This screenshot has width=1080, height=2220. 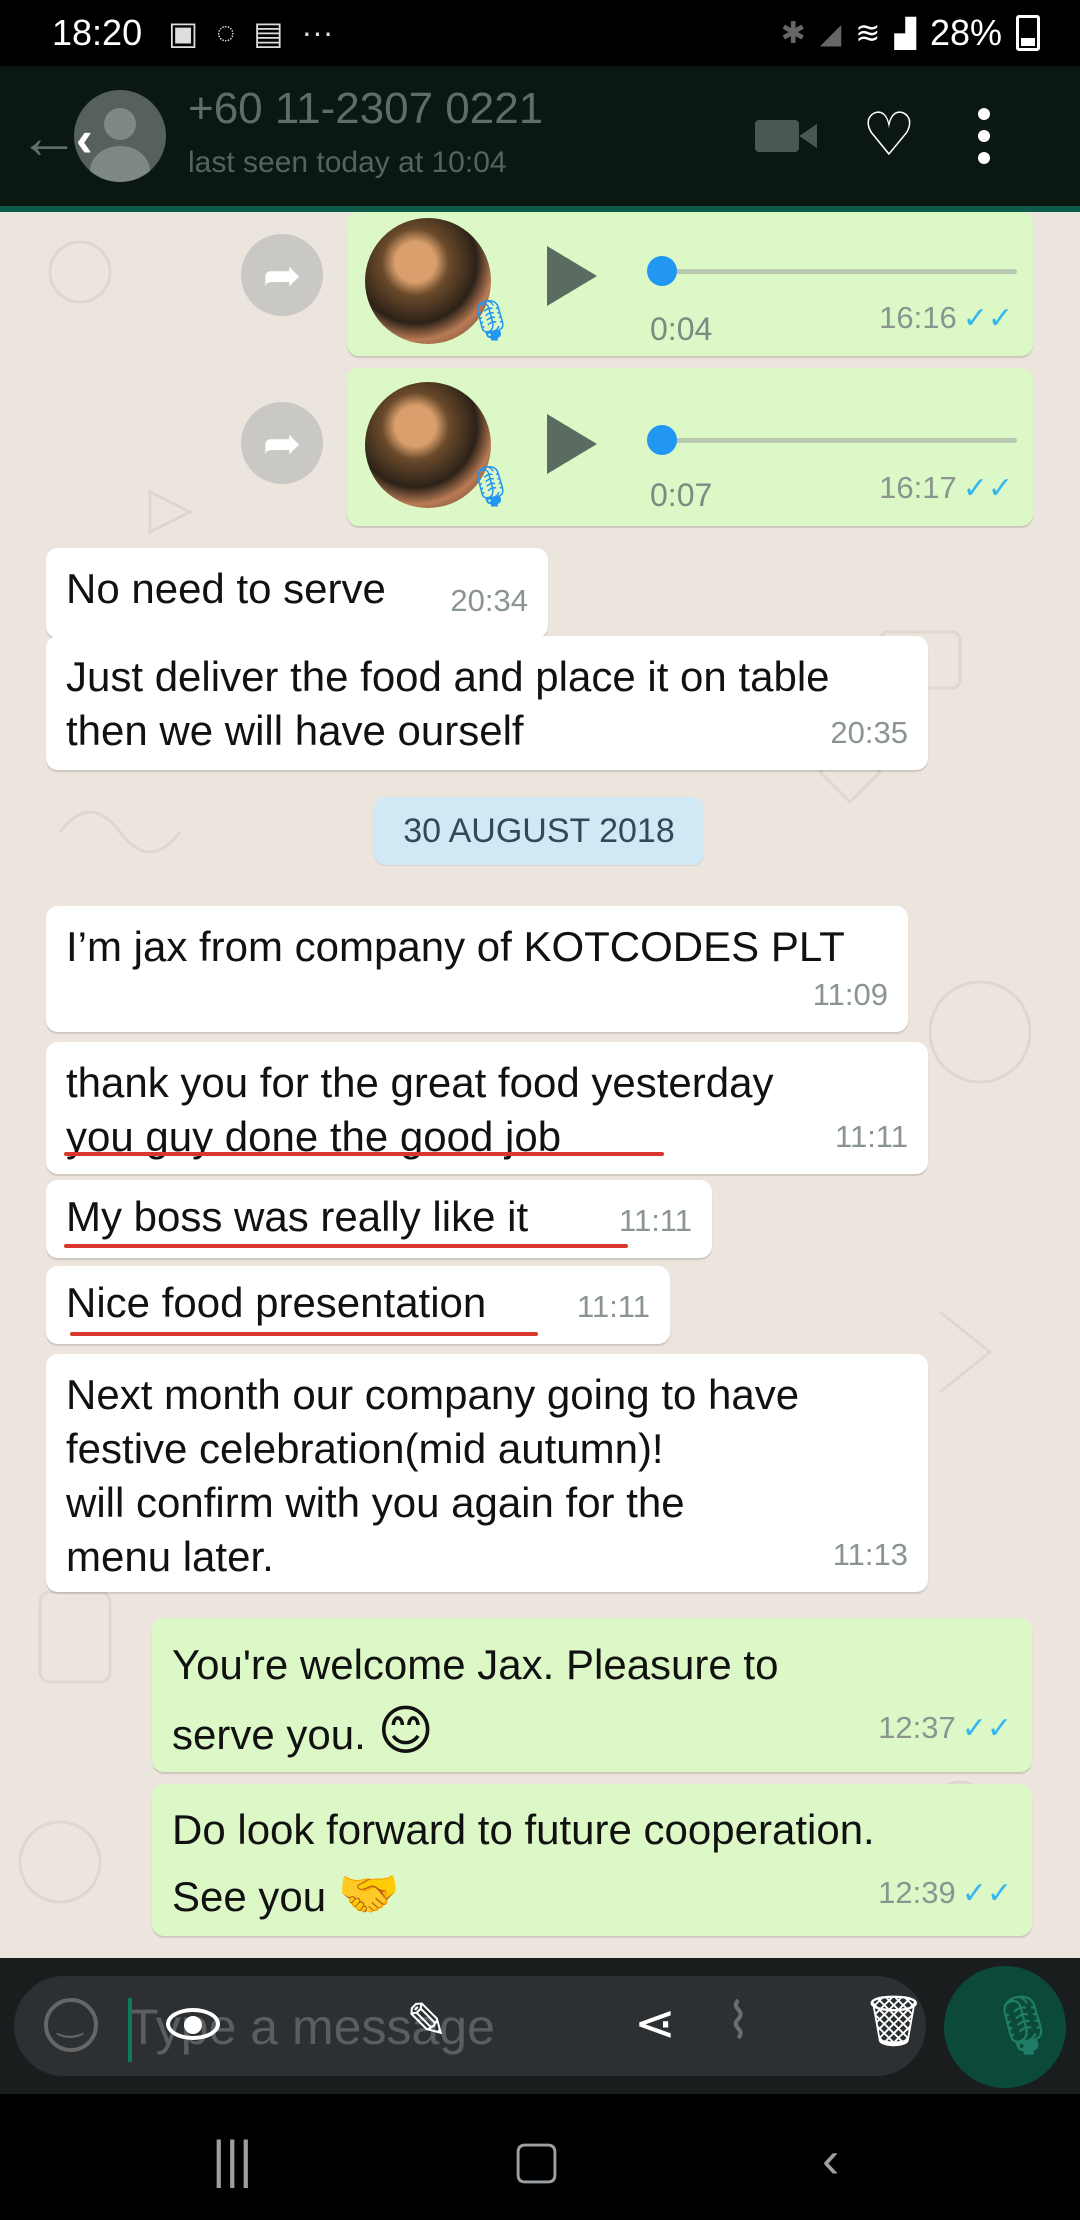 What do you see at coordinates (681, 495) in the screenshot?
I see `audio-duration: 0:07` at bounding box center [681, 495].